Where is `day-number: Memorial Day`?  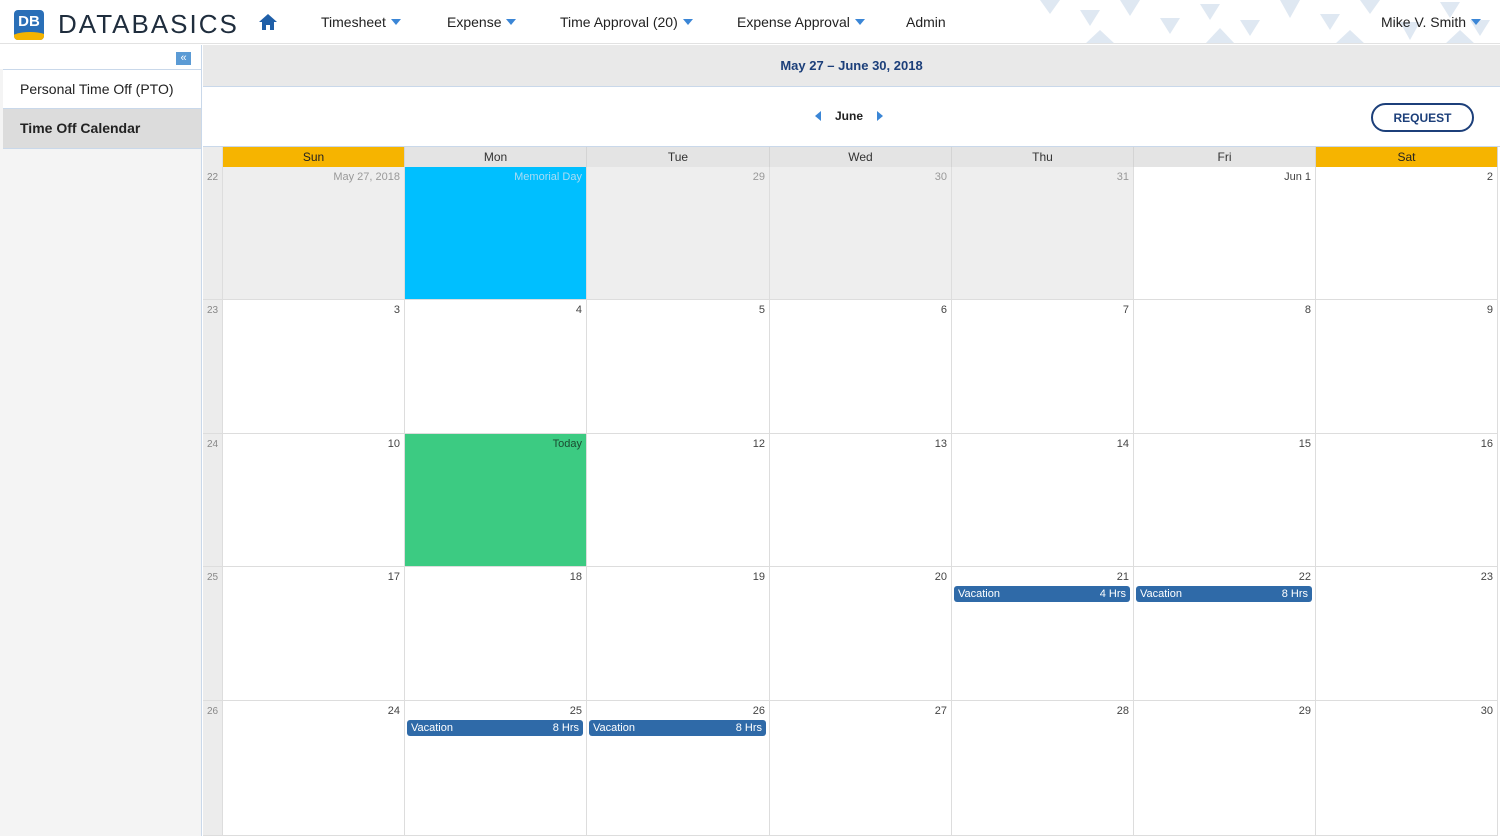
day-number: Memorial Day is located at coordinates (548, 177).